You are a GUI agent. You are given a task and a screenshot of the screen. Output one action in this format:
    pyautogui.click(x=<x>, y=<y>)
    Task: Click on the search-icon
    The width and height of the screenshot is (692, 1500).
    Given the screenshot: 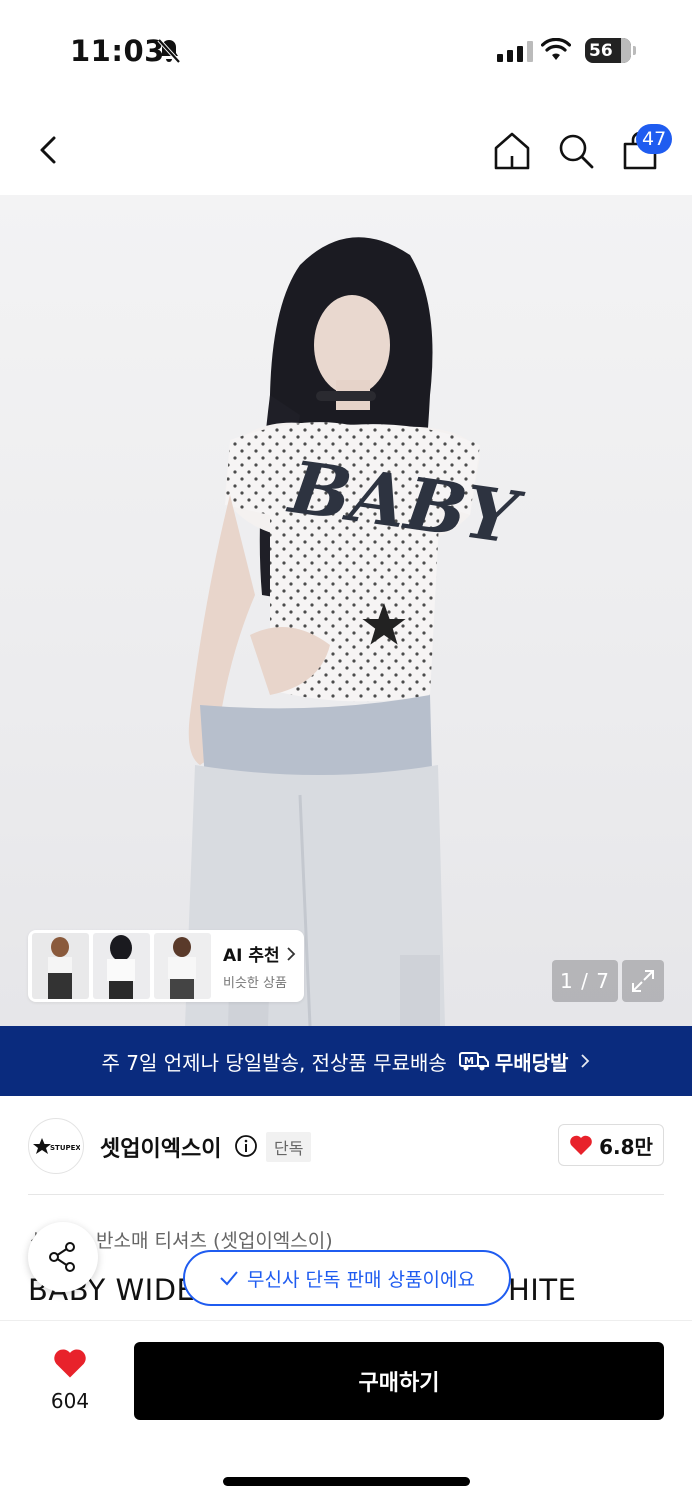 What is the action you would take?
    pyautogui.click(x=576, y=151)
    